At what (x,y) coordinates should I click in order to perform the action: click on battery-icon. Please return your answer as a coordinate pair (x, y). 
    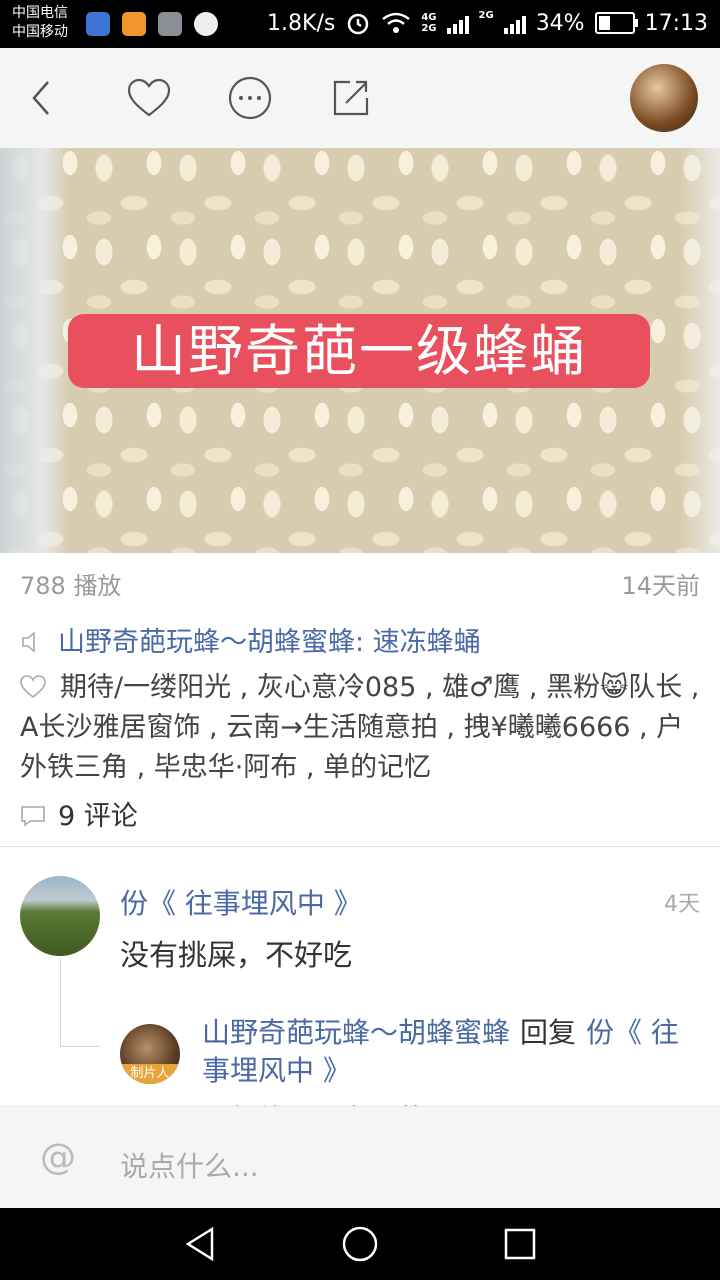
    Looking at the image, I should click on (616, 23).